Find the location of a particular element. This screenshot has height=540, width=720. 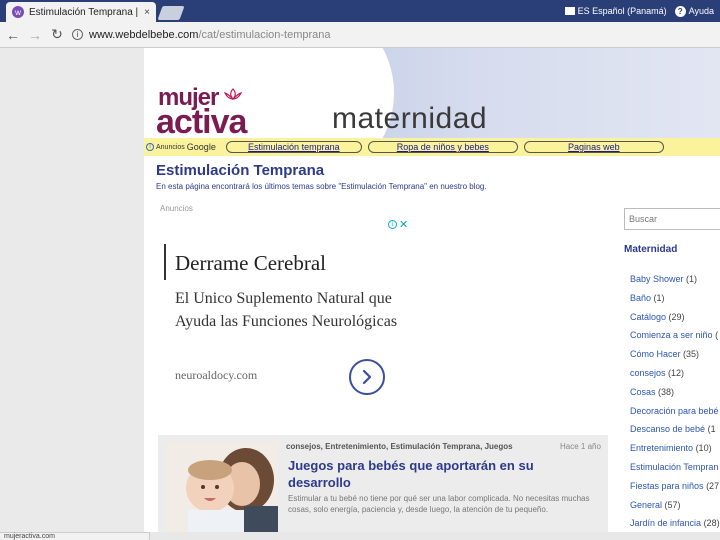

adbar-label: i Anuncios Google is located at coordinates (181, 147).